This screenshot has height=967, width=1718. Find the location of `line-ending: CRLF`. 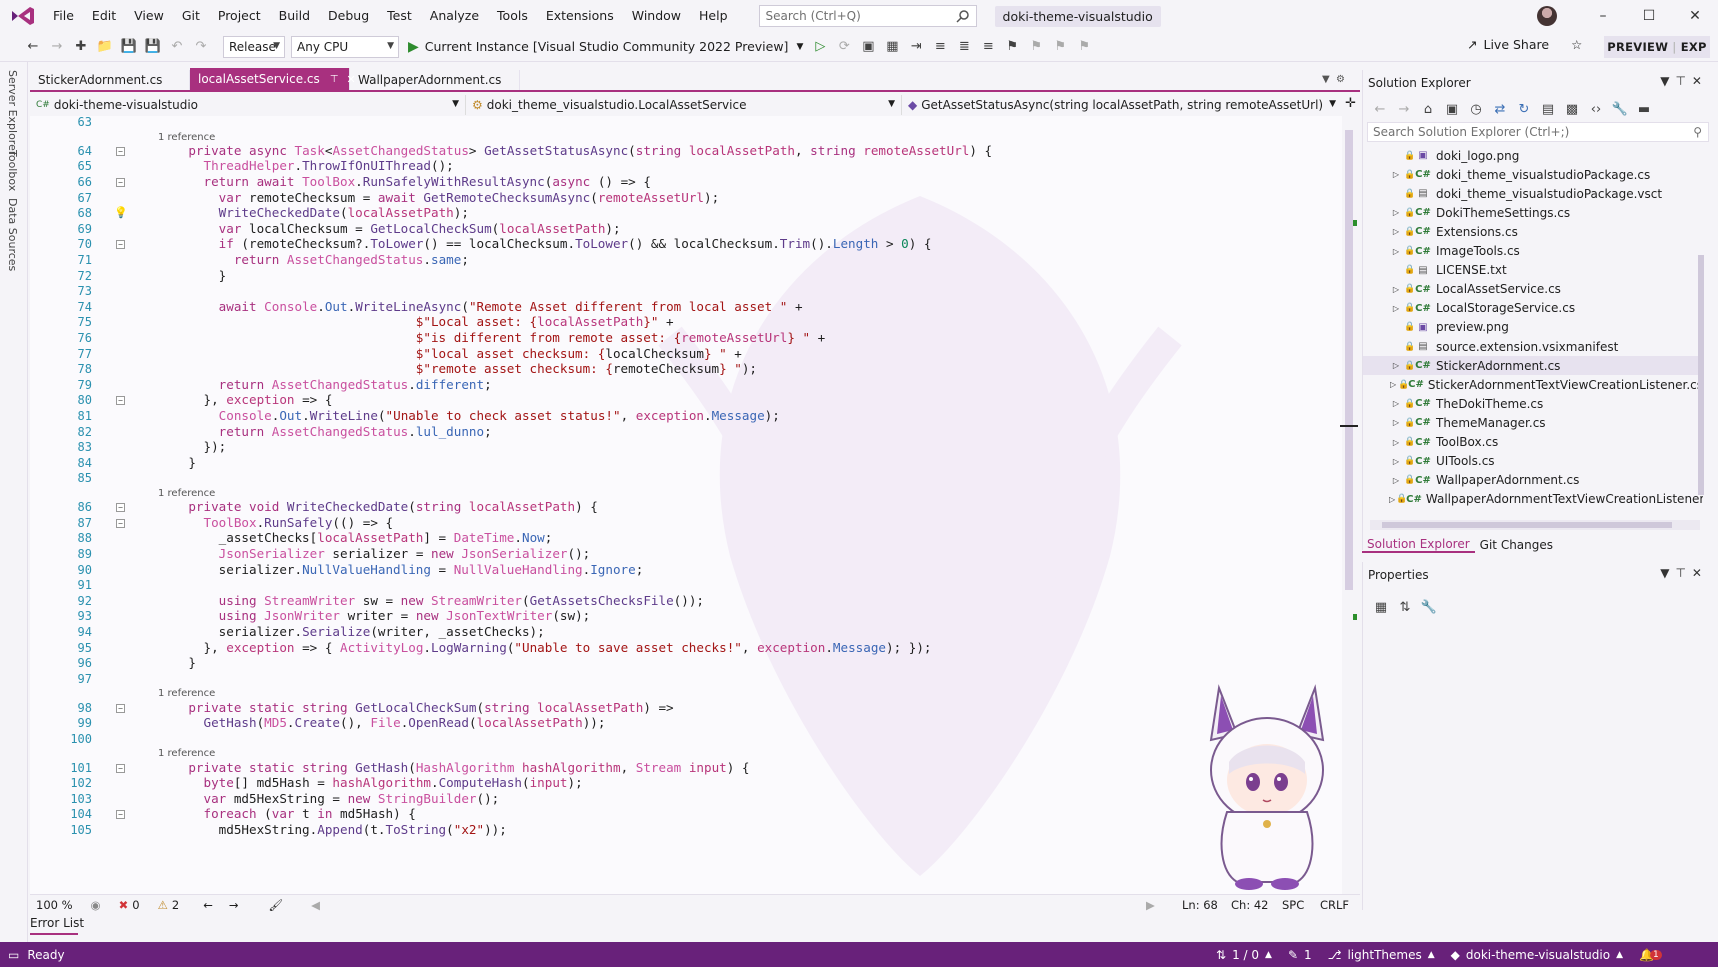

line-ending: CRLF is located at coordinates (1334, 905).